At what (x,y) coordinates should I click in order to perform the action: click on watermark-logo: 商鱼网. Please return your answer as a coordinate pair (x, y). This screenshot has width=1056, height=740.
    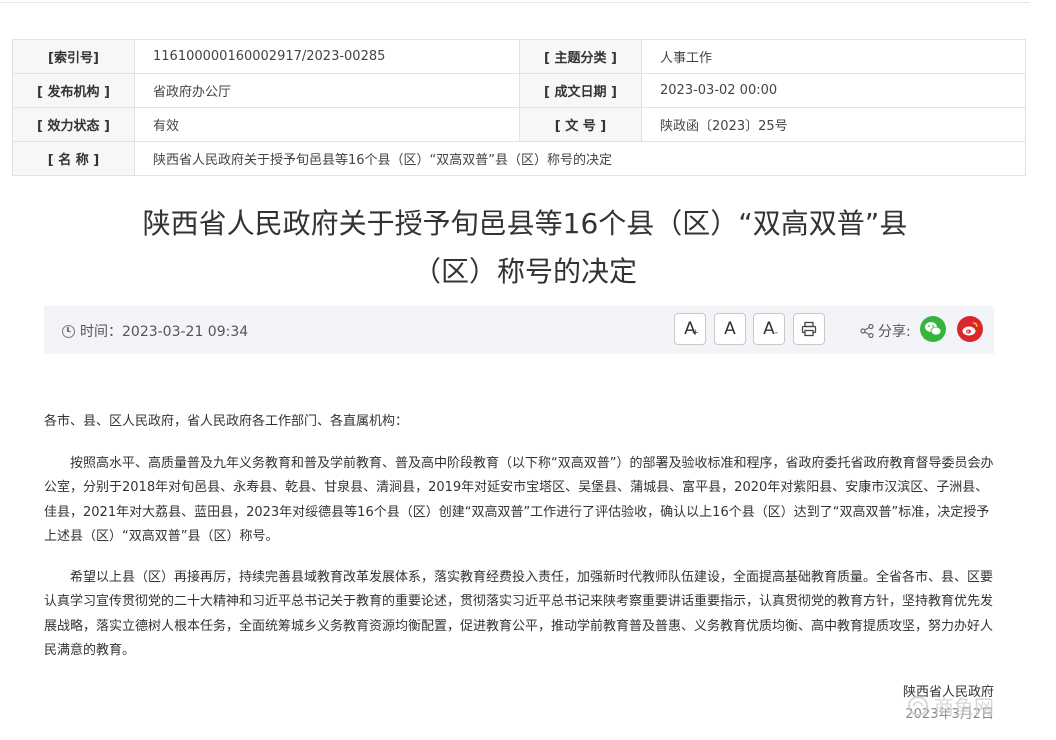
    Looking at the image, I should click on (951, 707).